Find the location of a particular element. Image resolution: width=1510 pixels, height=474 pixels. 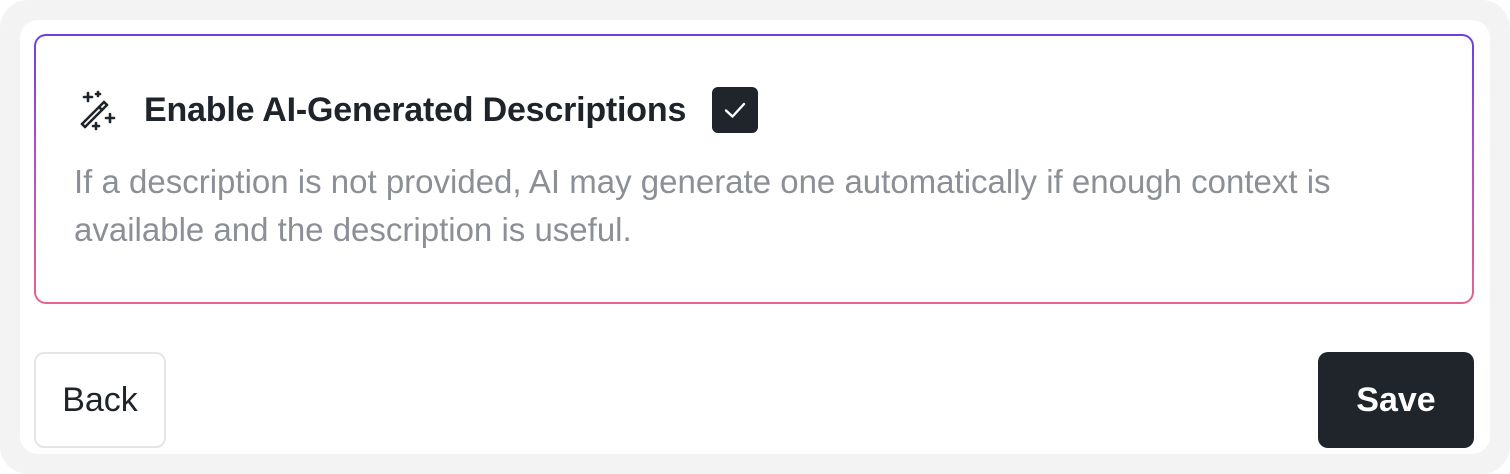

checkmark-icon is located at coordinates (735, 110).